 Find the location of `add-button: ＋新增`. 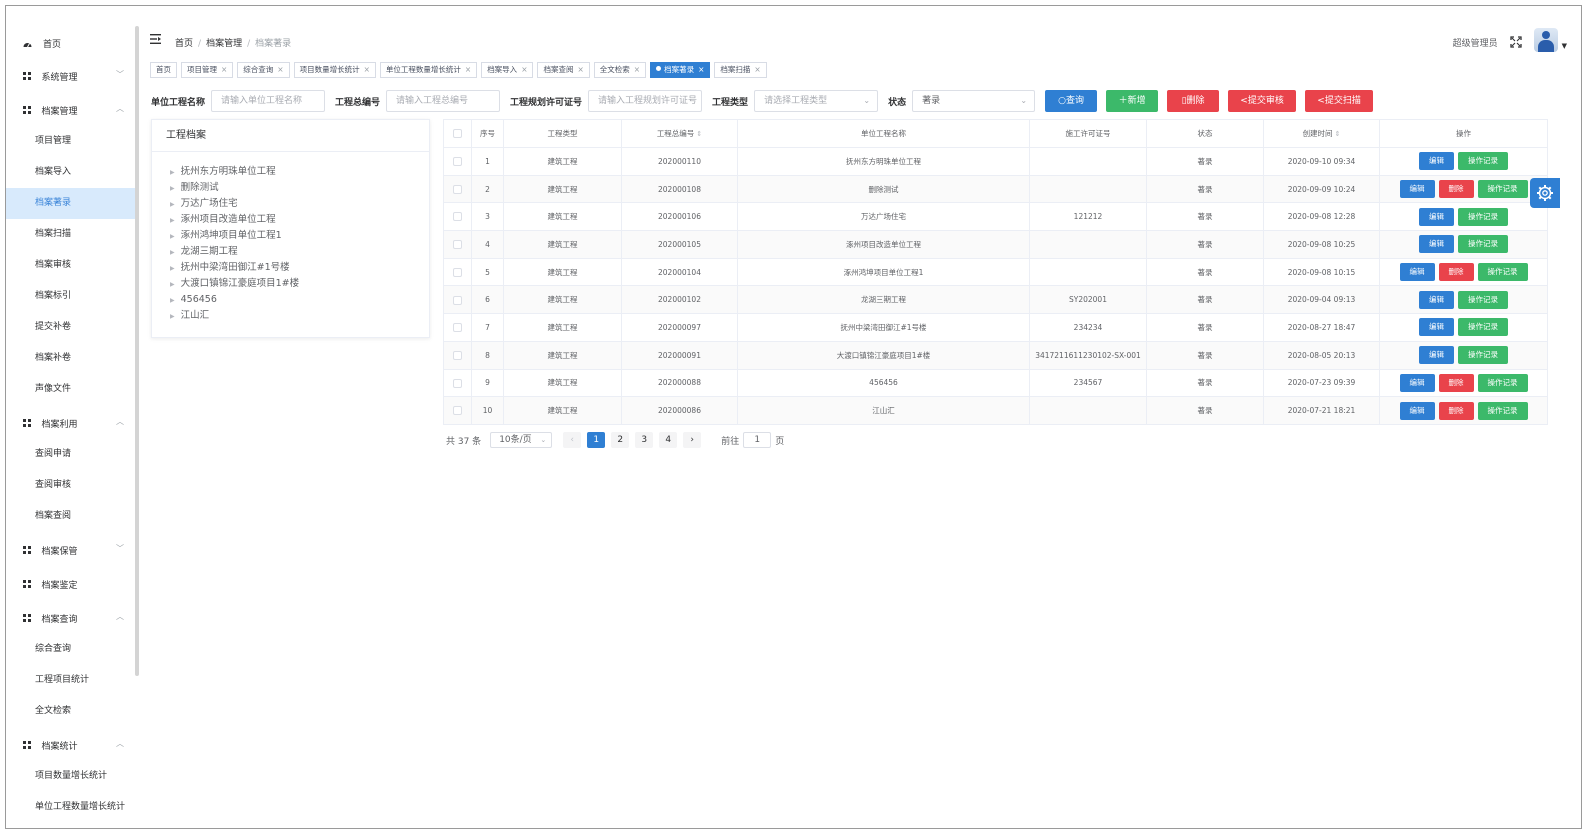

add-button: ＋新增 is located at coordinates (1132, 101).